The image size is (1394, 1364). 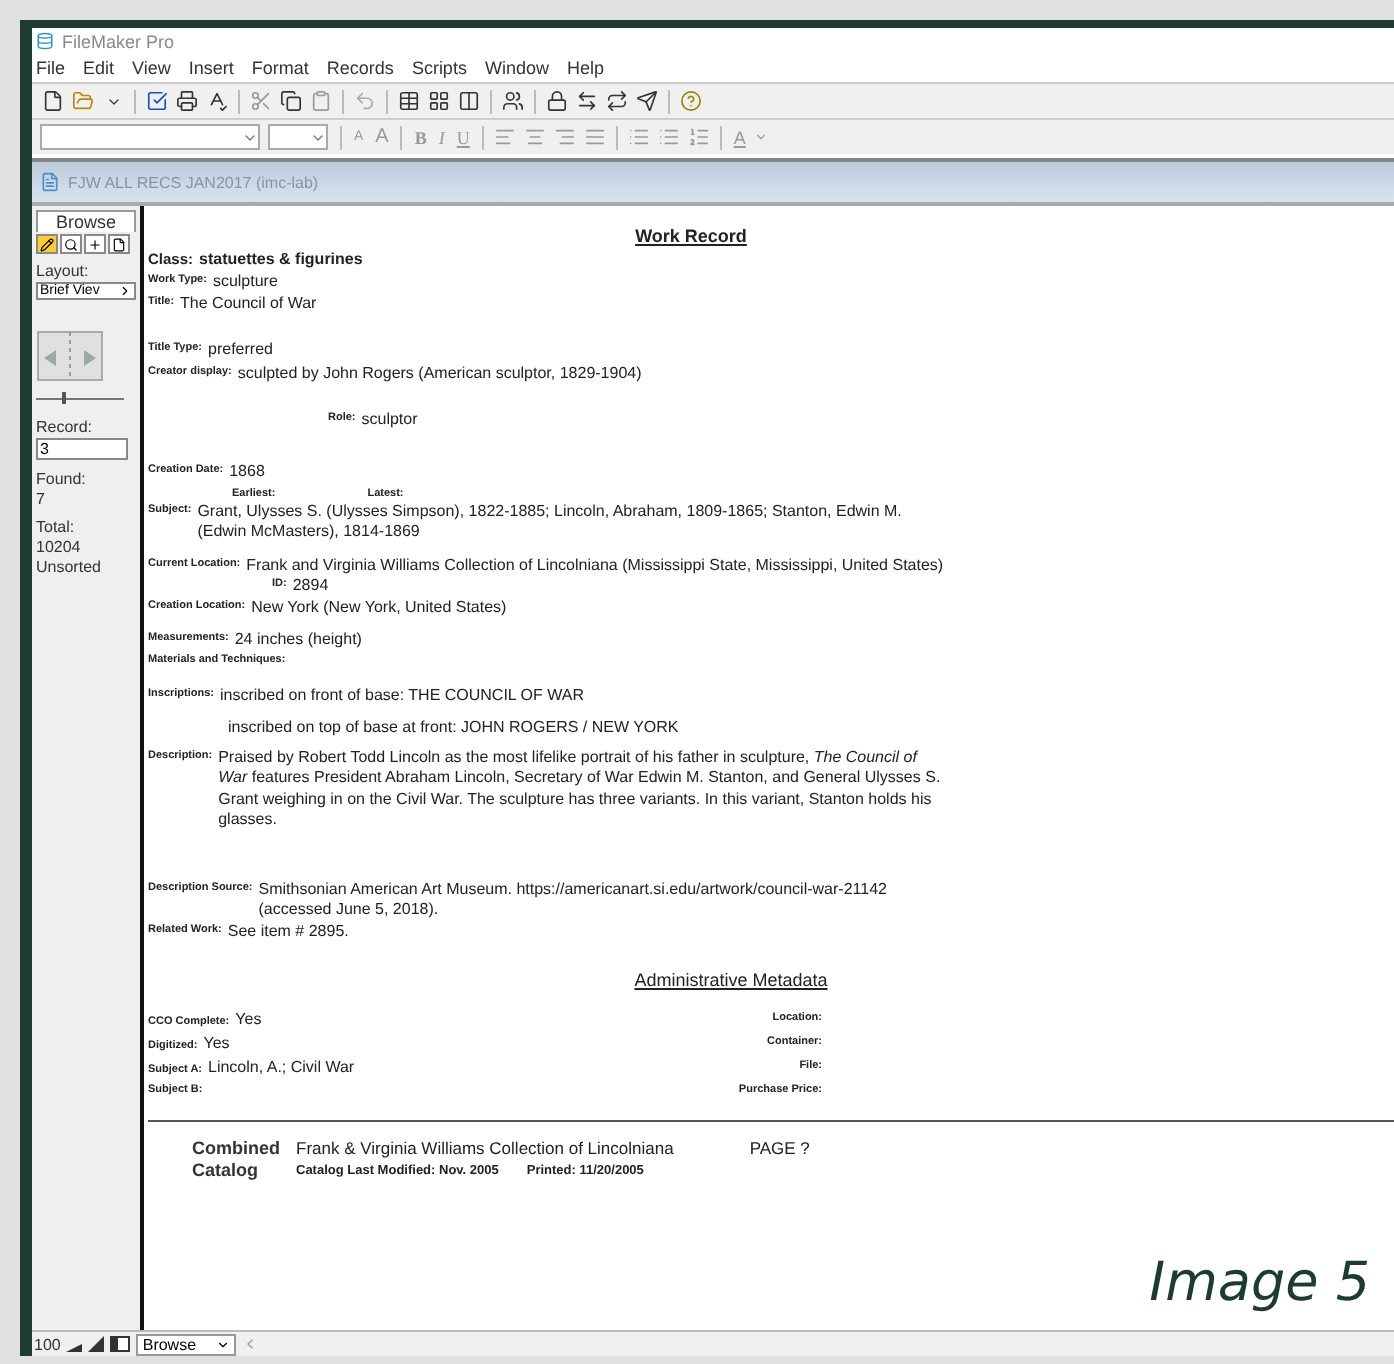 I want to click on window-title: FileMaker Pro, so click(x=118, y=41).